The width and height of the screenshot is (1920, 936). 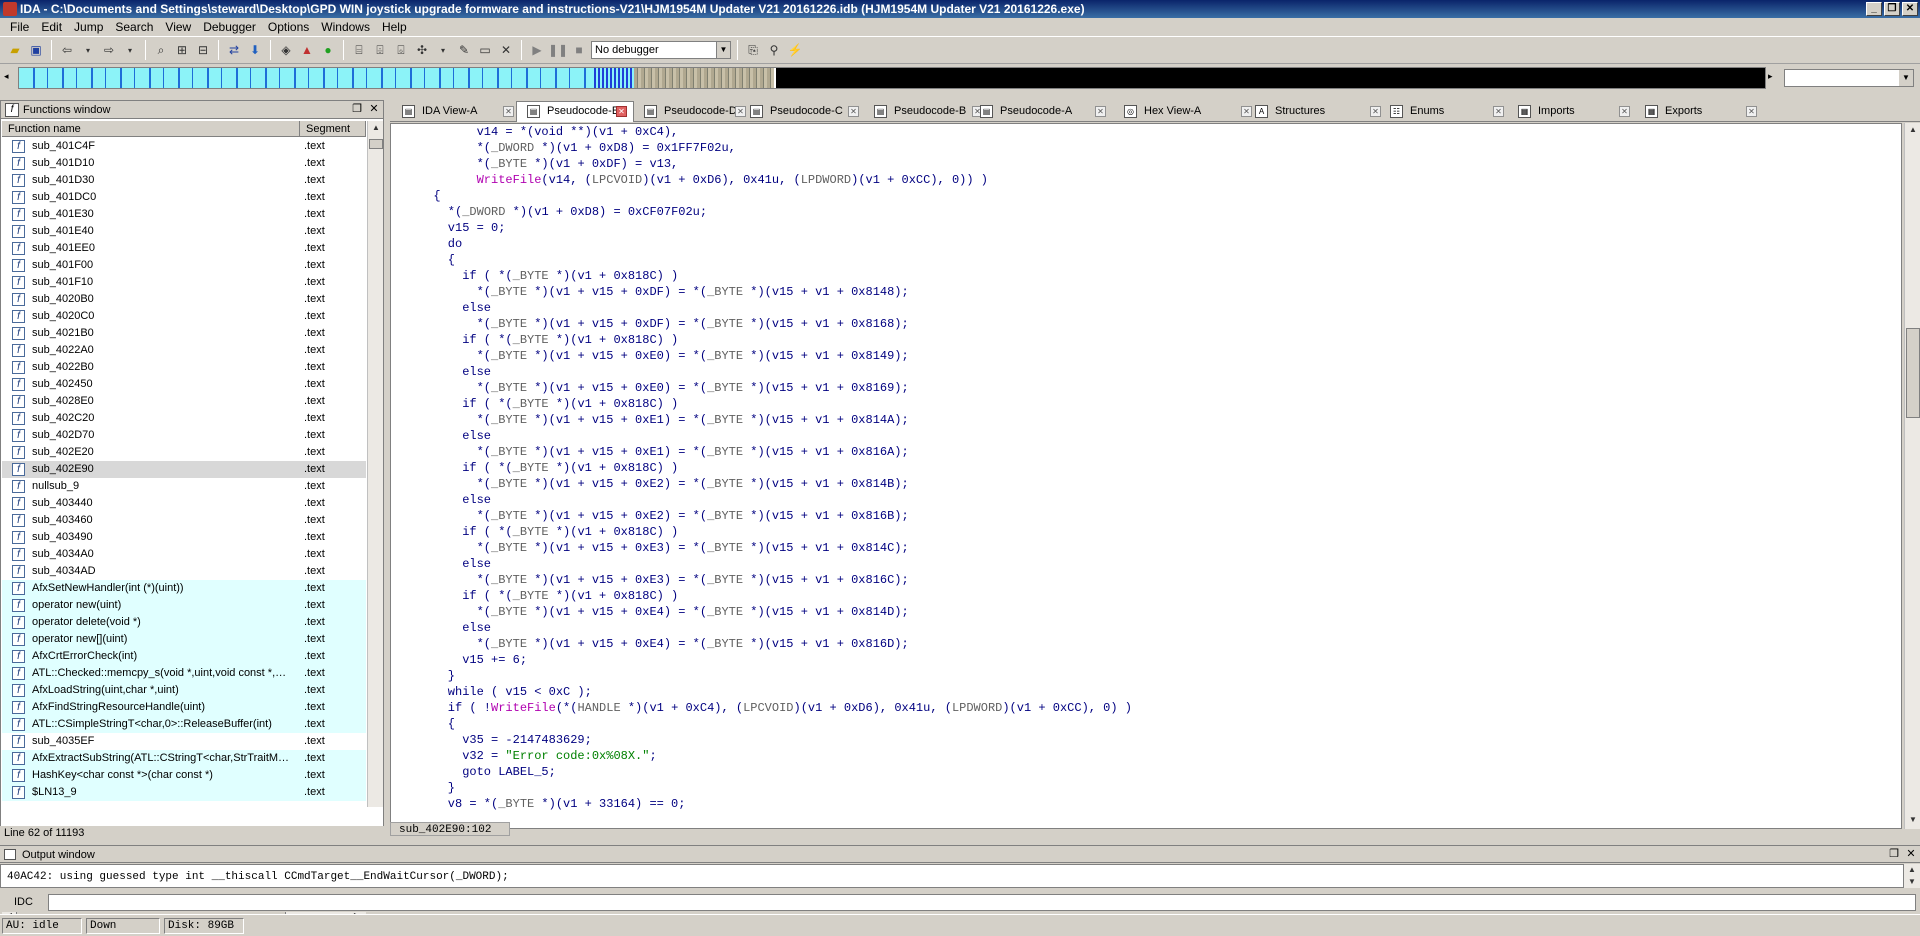 I want to click on scroll-down-icon: ▼, so click(x=1913, y=820).